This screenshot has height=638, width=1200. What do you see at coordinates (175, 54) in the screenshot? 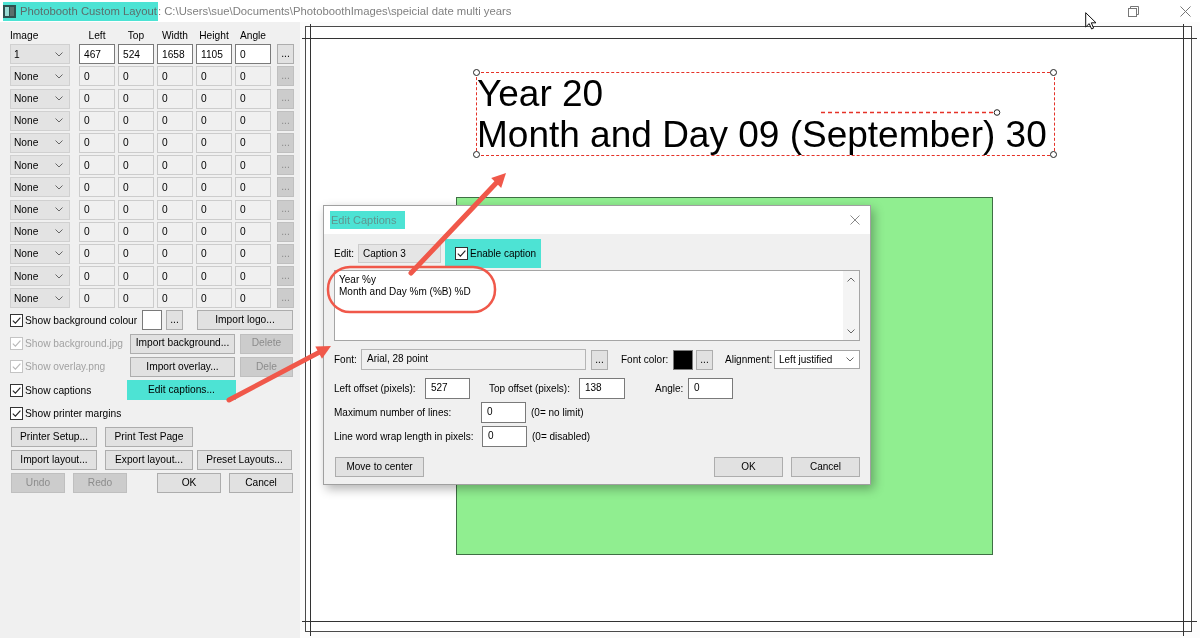
I see `width-field: 1658` at bounding box center [175, 54].